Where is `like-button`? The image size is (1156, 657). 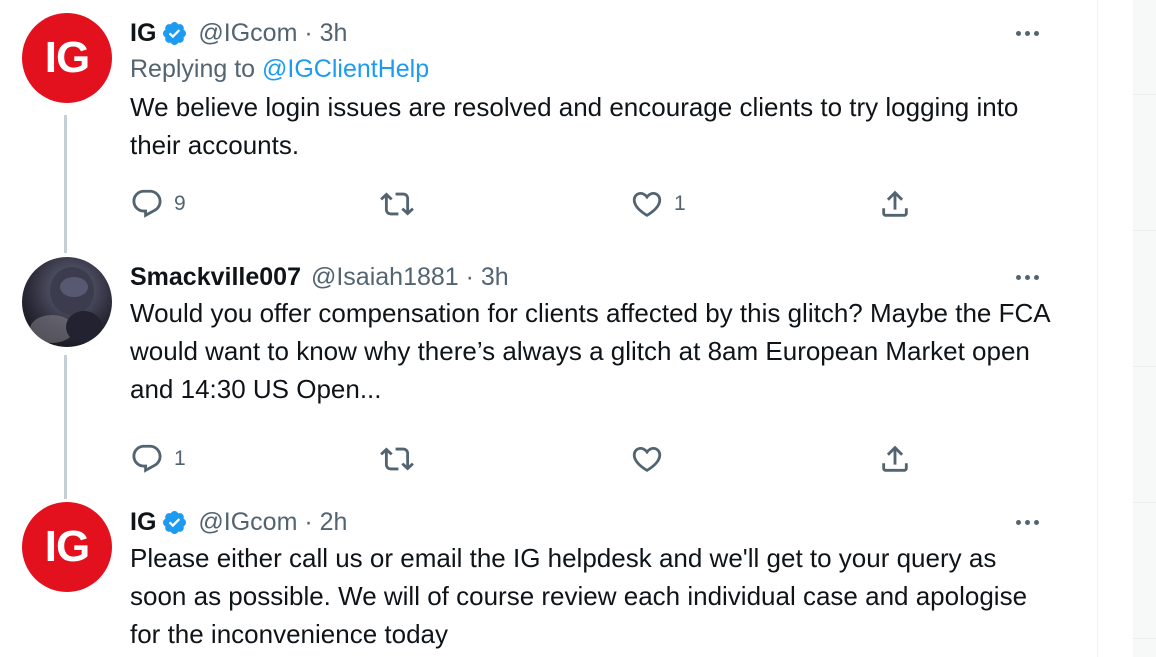 like-button is located at coordinates (647, 459).